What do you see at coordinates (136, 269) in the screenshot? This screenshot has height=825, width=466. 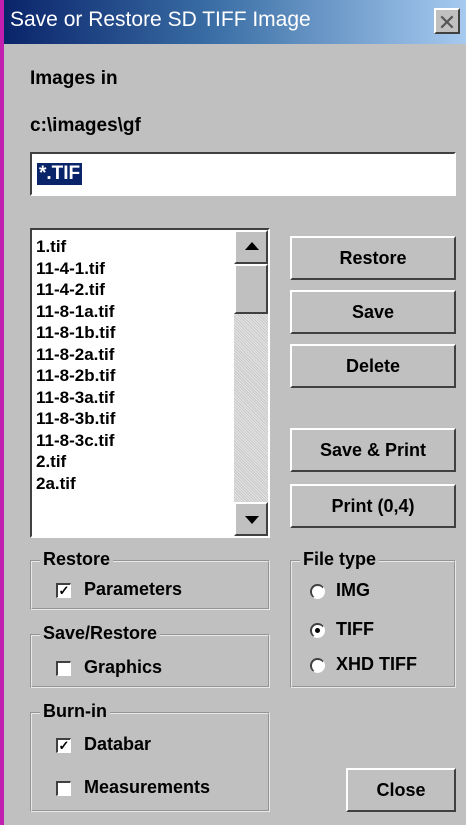 I see `list-item: 11-4-1.tif` at bounding box center [136, 269].